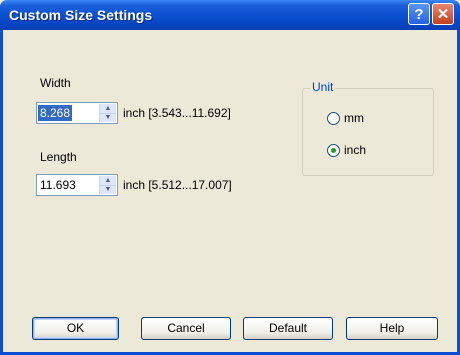  What do you see at coordinates (177, 185) in the screenshot?
I see `length-range-text: inch [5.512...17.007]` at bounding box center [177, 185].